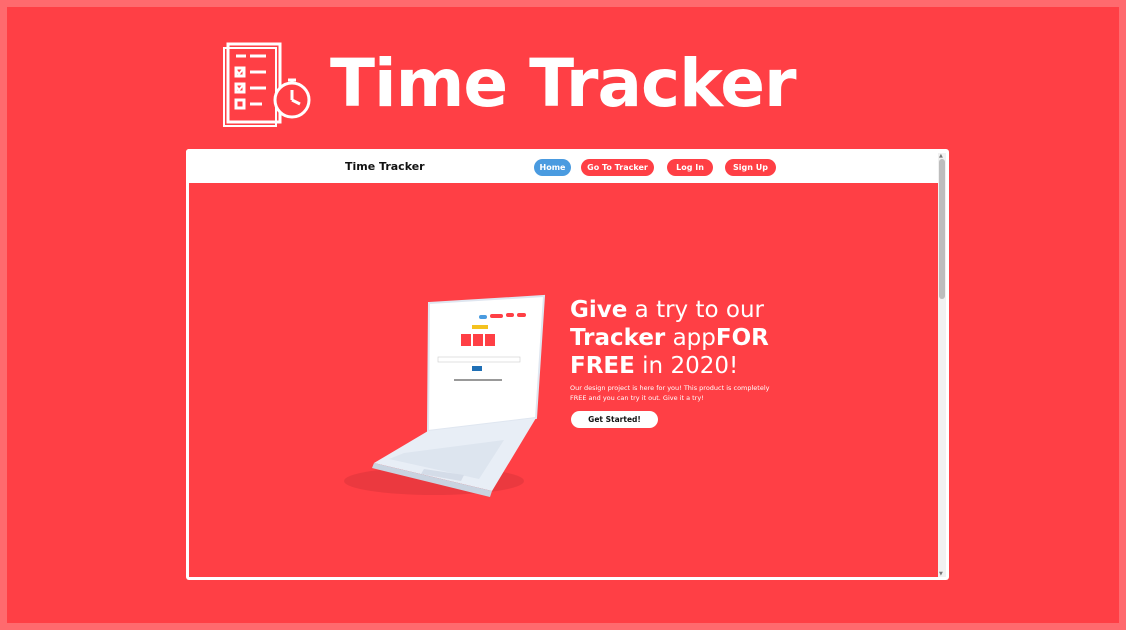  Describe the element at coordinates (385, 166) in the screenshot. I see `nav-brand: Time Tracker` at that location.